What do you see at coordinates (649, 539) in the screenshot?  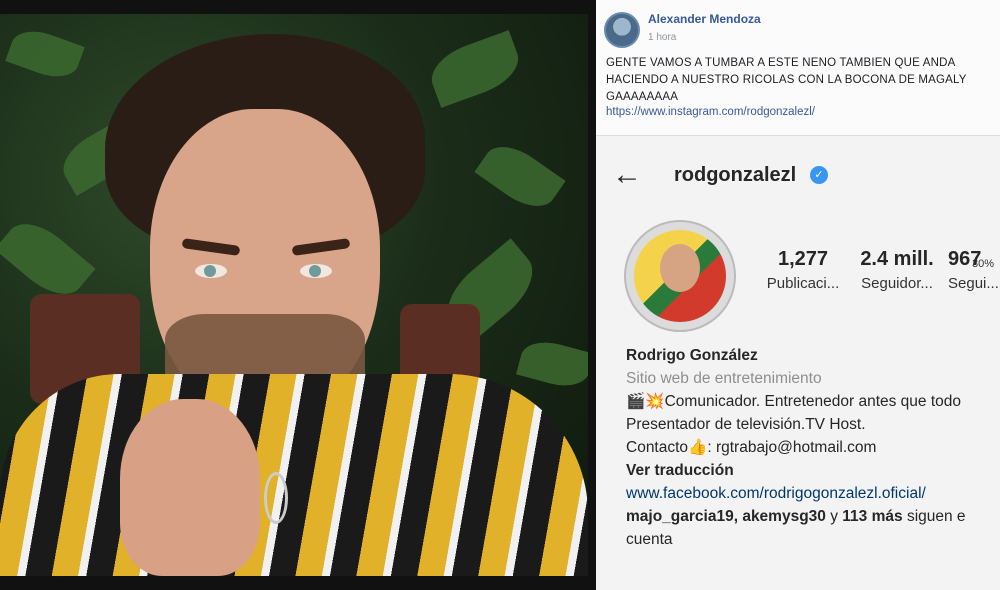 I see `followed-by-line2: cuenta` at bounding box center [649, 539].